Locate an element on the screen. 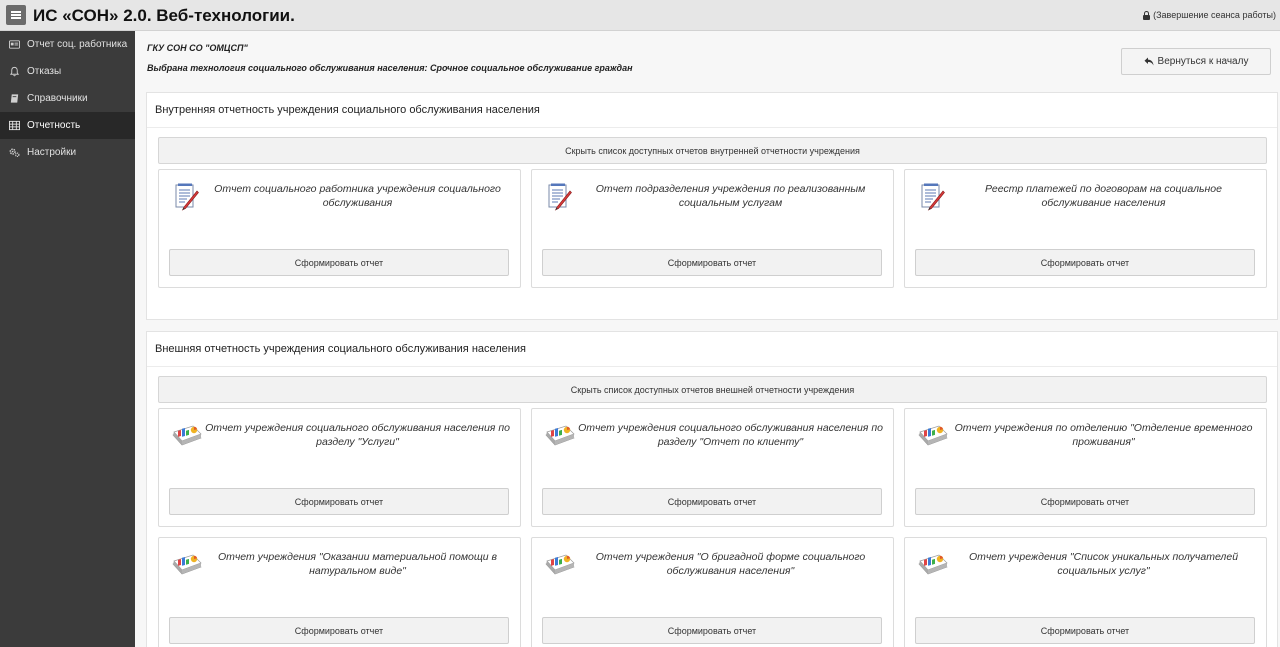 The height and width of the screenshot is (647, 1280). gears-icon is located at coordinates (14, 152).